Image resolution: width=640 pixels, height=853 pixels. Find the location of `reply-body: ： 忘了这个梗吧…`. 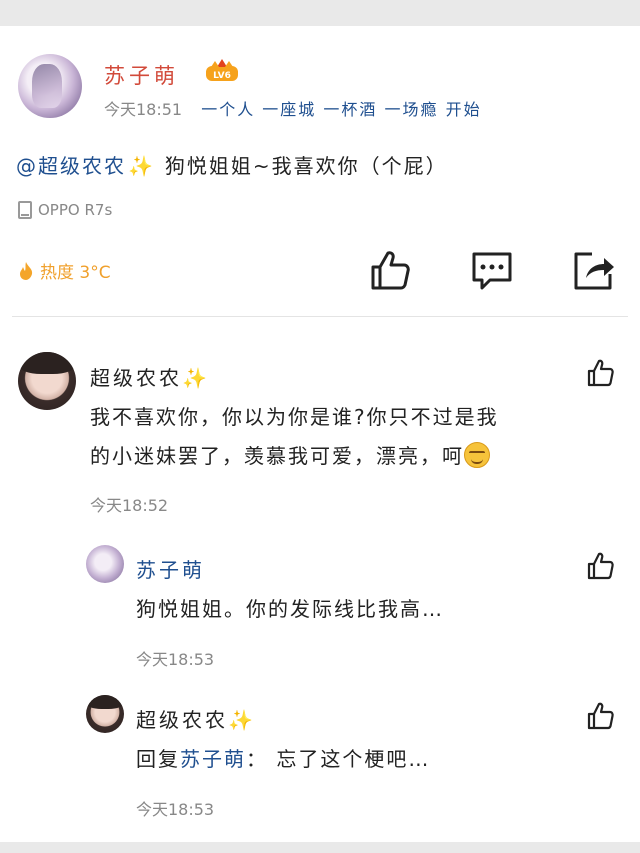

reply-body: ： 忘了这个梗吧… is located at coordinates (338, 759).